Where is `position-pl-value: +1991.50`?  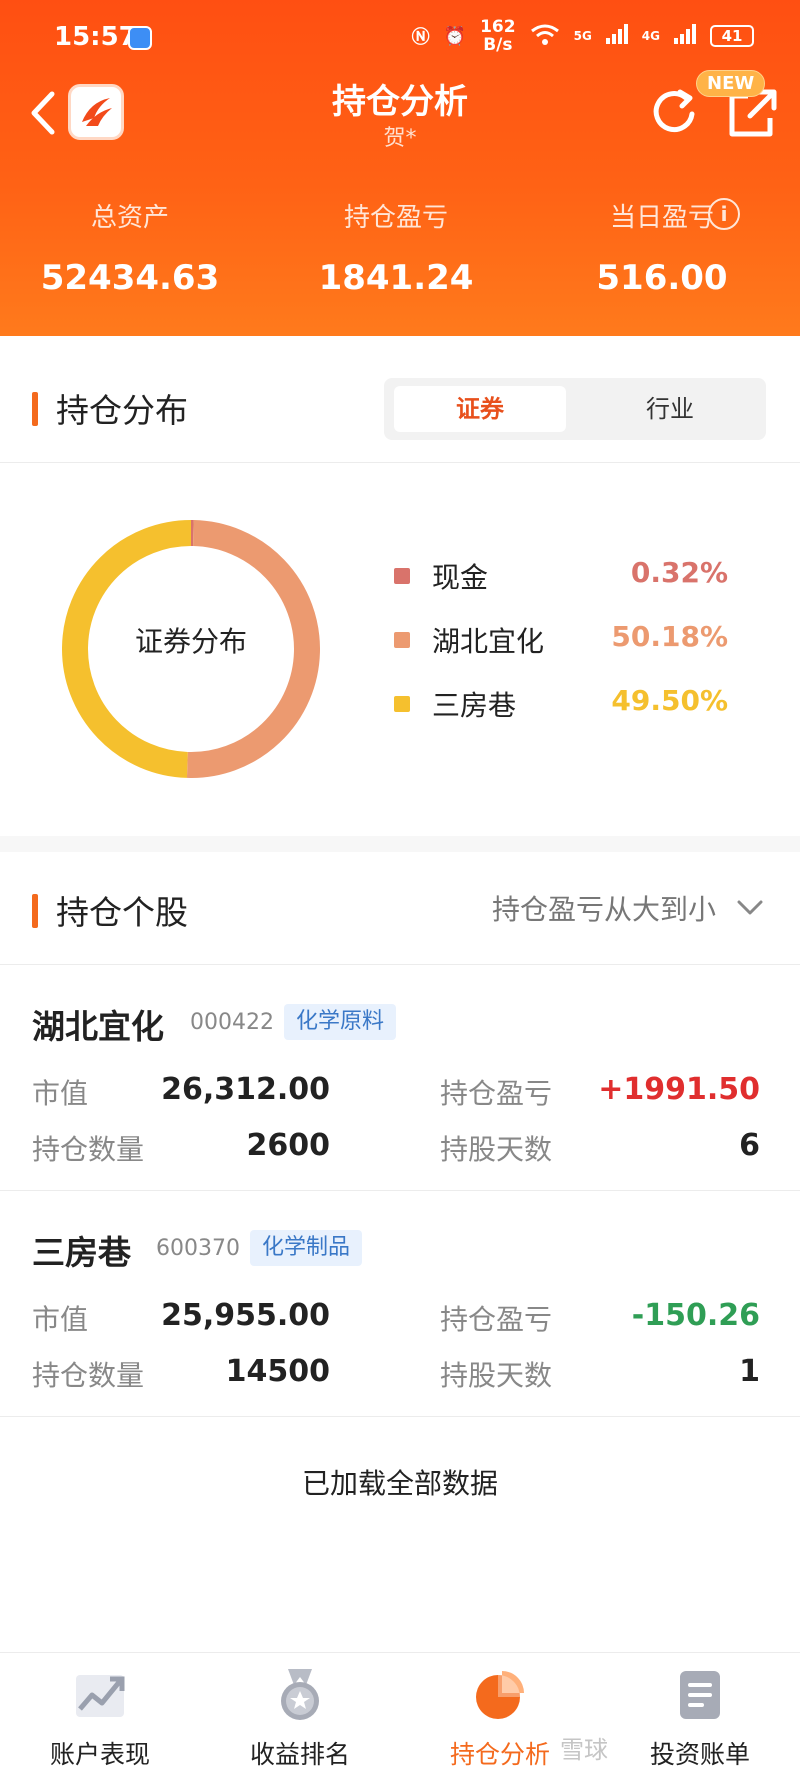 position-pl-value: +1991.50 is located at coordinates (679, 1089).